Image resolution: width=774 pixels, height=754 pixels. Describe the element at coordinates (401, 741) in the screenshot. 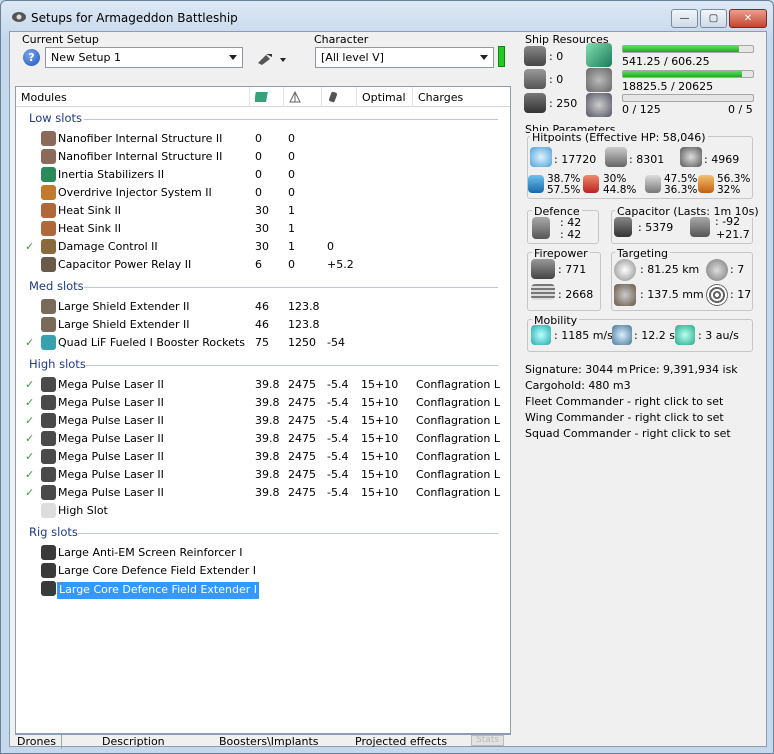

I see `tab-projected-effects: Projected effects` at that location.